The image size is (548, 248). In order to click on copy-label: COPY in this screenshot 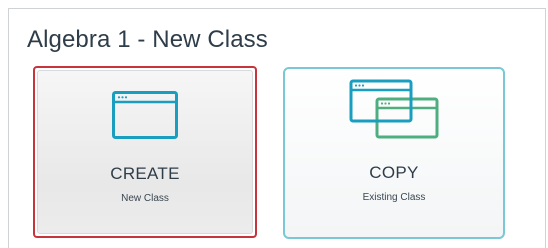, I will do `click(394, 172)`.